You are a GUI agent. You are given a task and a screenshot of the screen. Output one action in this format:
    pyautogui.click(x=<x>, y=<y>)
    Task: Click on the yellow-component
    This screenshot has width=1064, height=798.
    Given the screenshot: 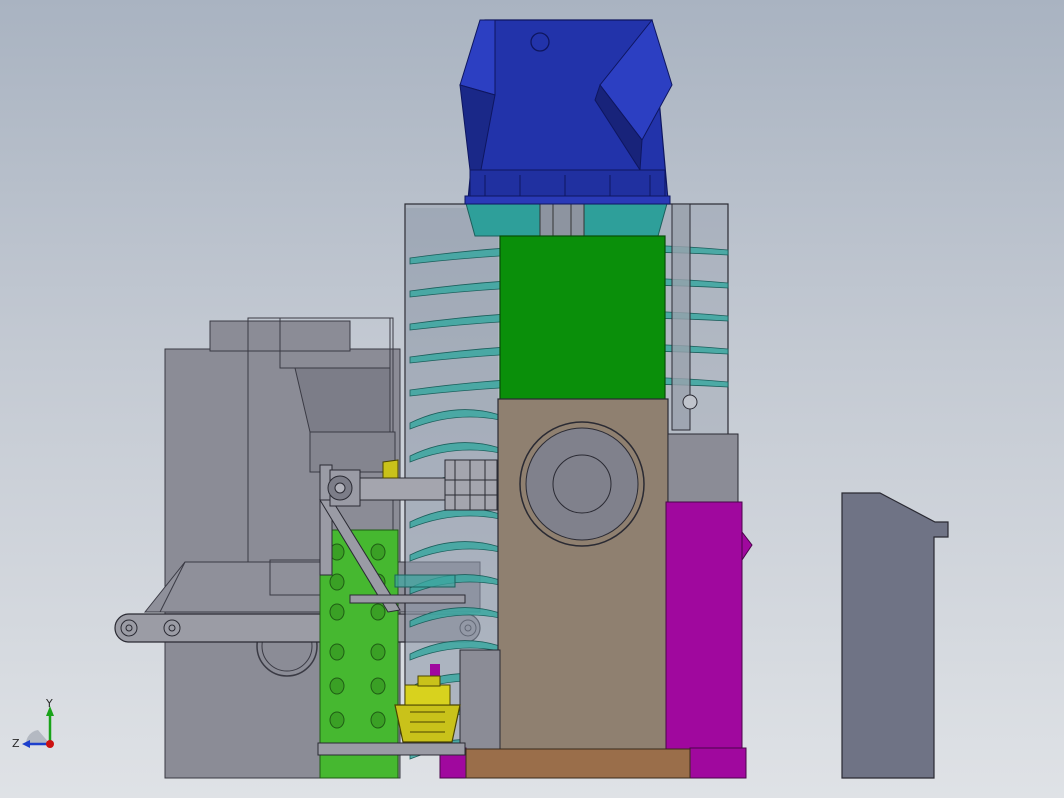 What is the action you would take?
    pyautogui.click(x=427, y=709)
    